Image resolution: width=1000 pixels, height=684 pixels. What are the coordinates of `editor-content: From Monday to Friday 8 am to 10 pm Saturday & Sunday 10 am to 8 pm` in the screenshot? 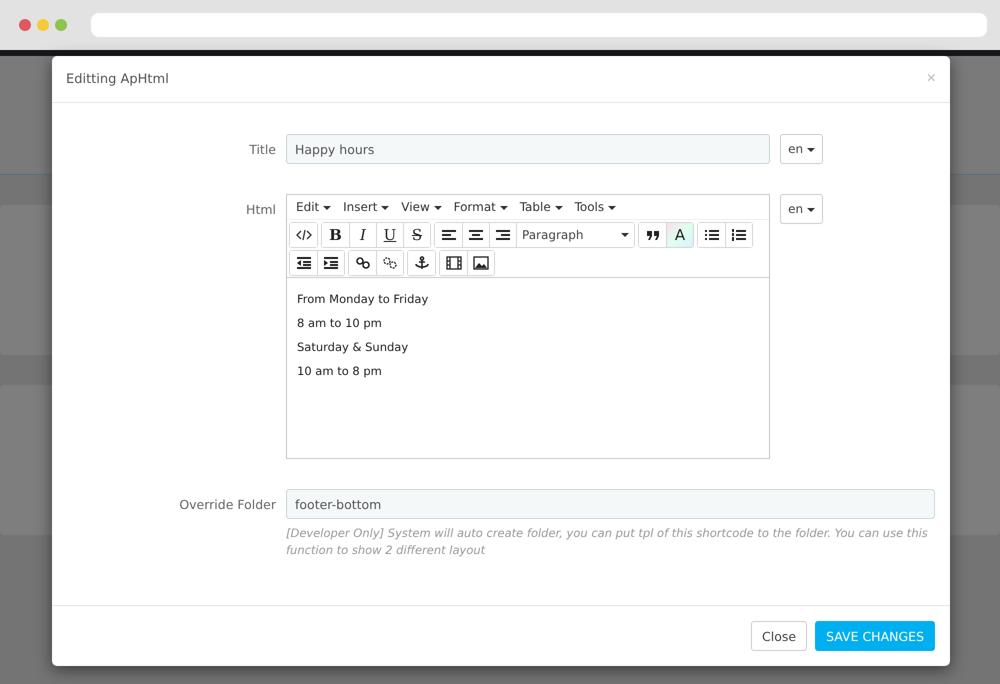 It's located at (528, 368).